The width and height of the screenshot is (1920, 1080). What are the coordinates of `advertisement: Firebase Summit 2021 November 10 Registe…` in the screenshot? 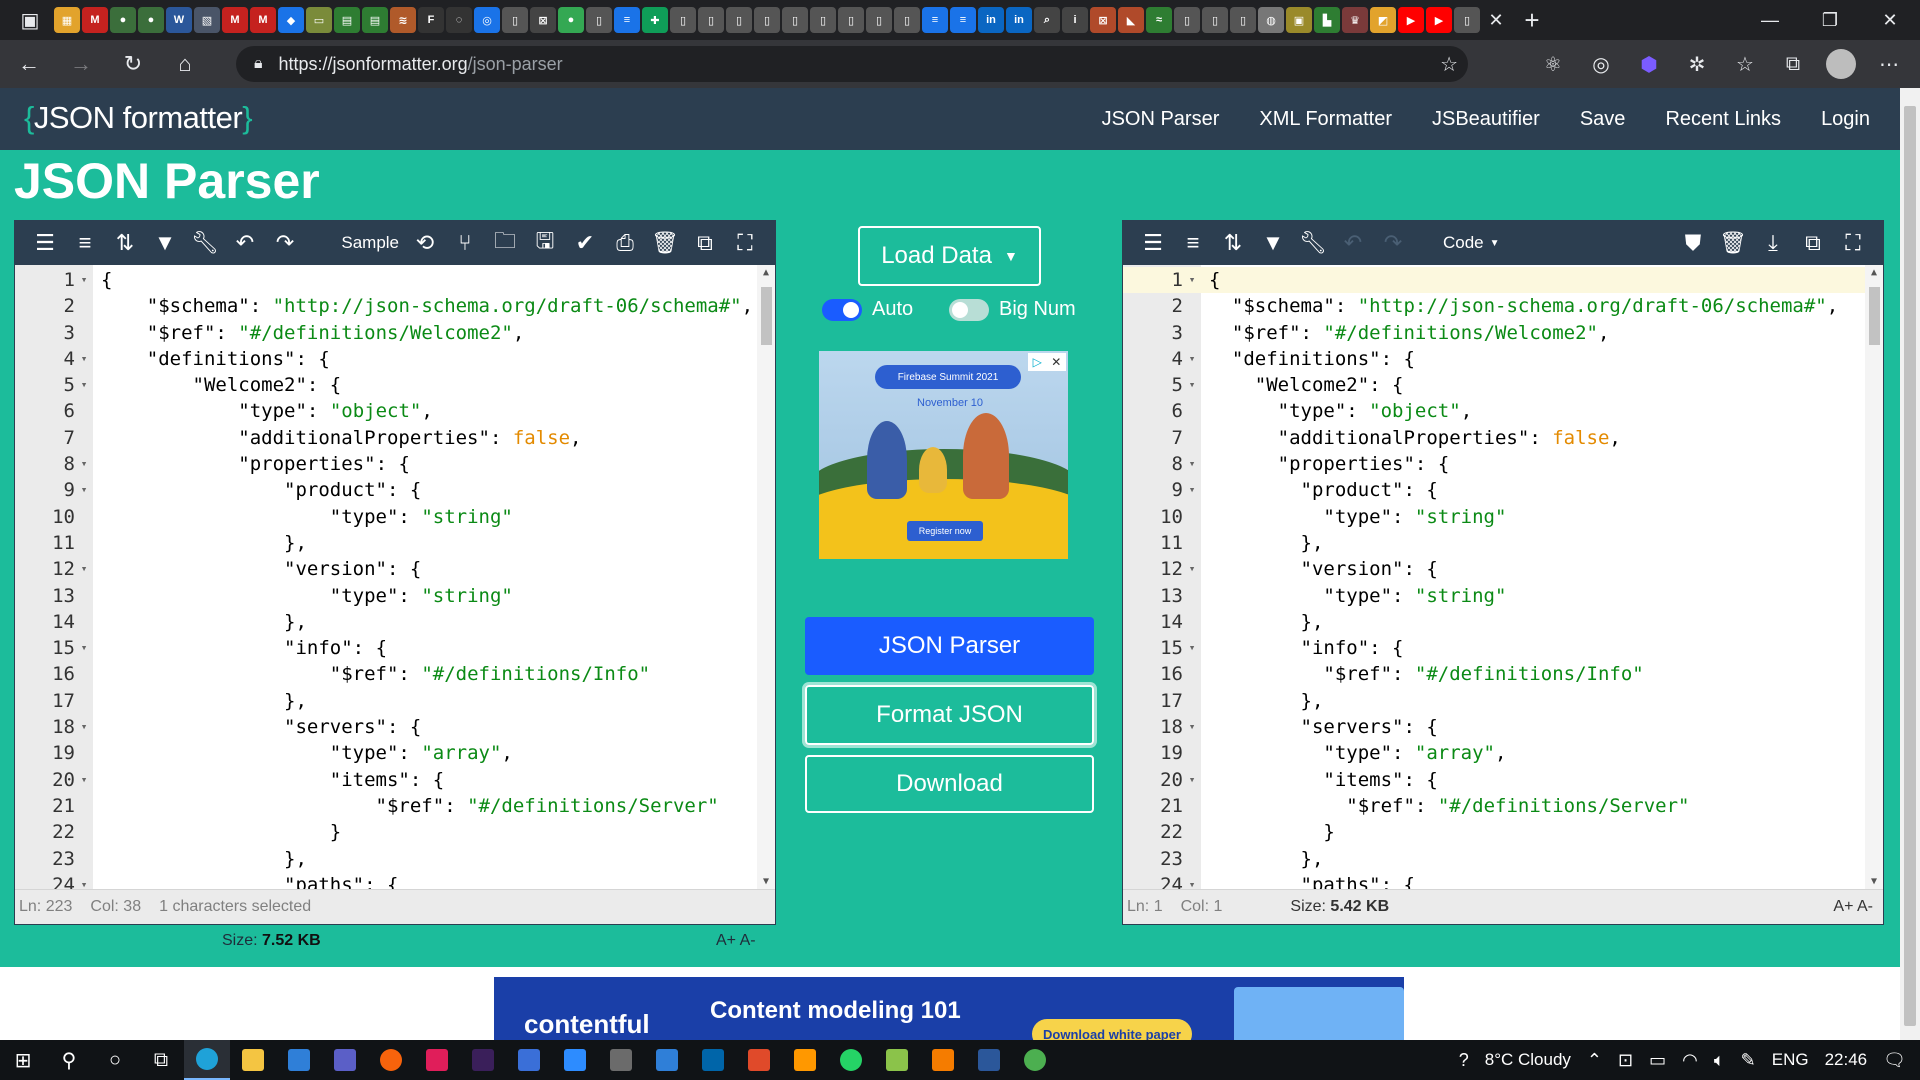 It's located at (943, 455).